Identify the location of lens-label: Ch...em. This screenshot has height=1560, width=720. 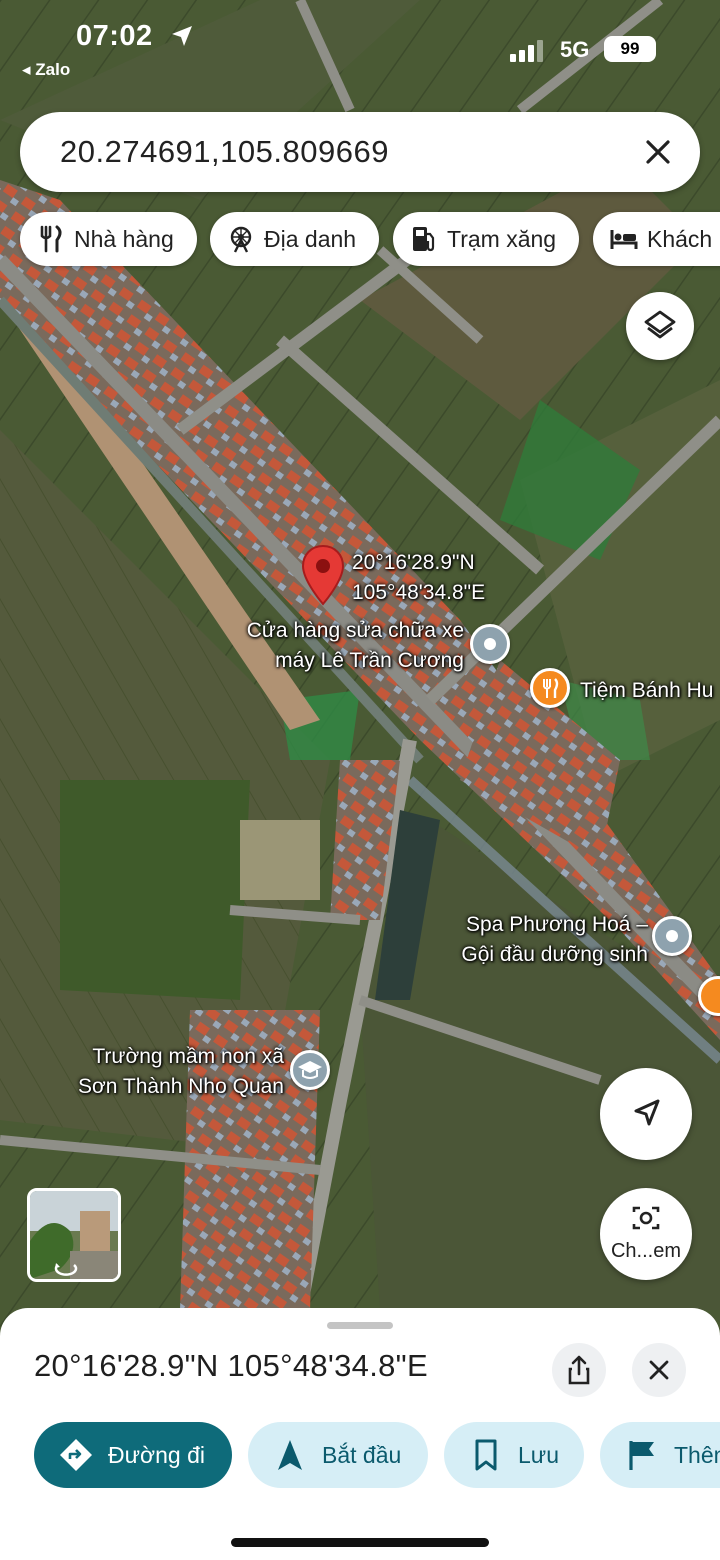
(646, 1251).